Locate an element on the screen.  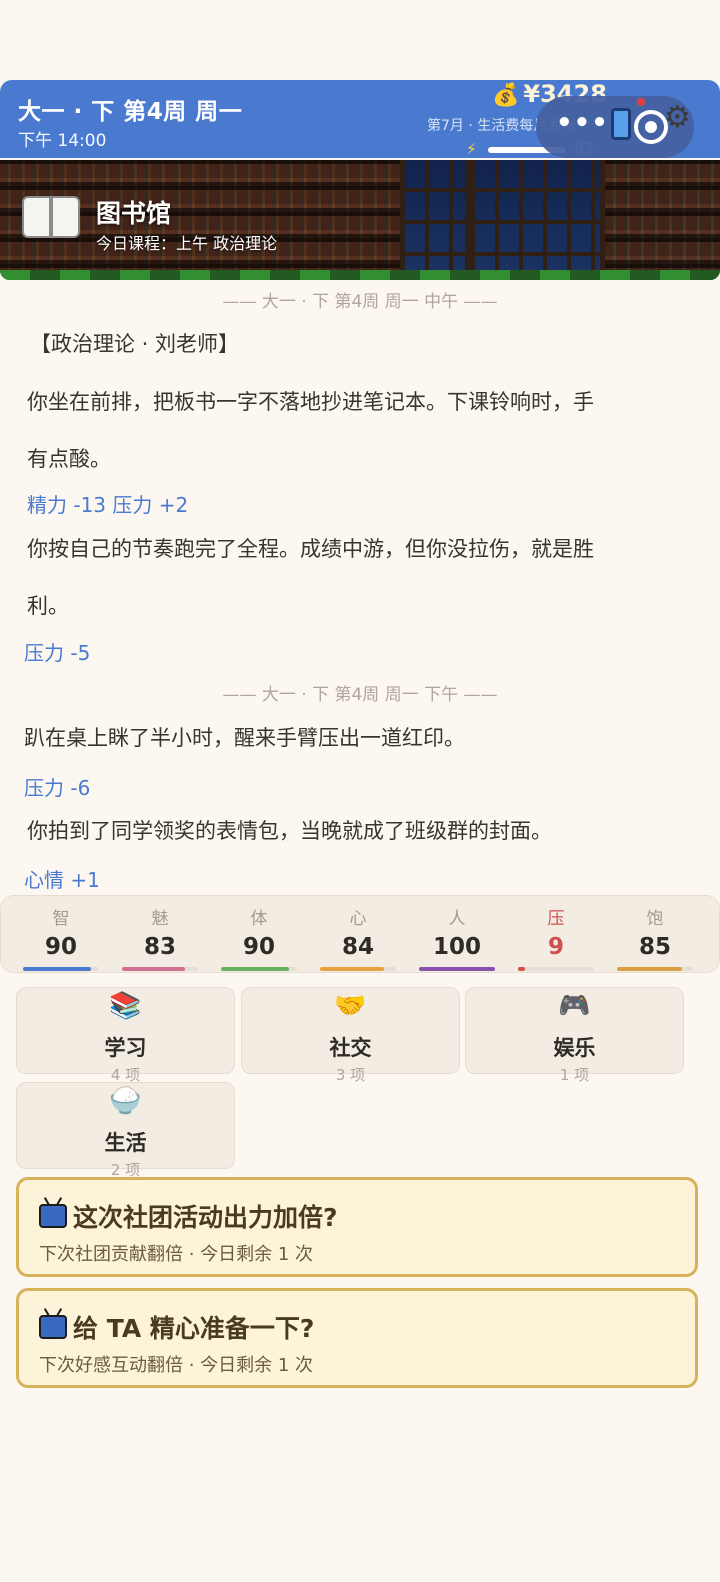
money-bag-icon: 💰 is located at coordinates (506, 95).